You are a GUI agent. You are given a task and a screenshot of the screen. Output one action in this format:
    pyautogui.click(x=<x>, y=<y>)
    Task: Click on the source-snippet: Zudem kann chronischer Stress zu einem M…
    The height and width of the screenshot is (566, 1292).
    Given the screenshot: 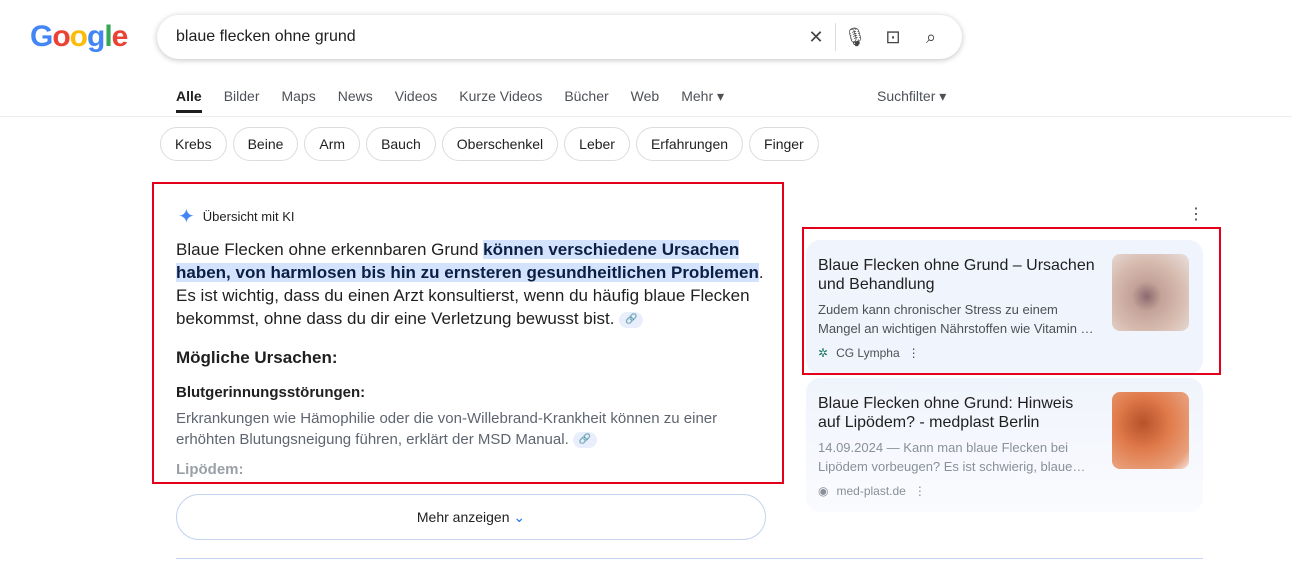 What is the action you would take?
    pyautogui.click(x=956, y=319)
    